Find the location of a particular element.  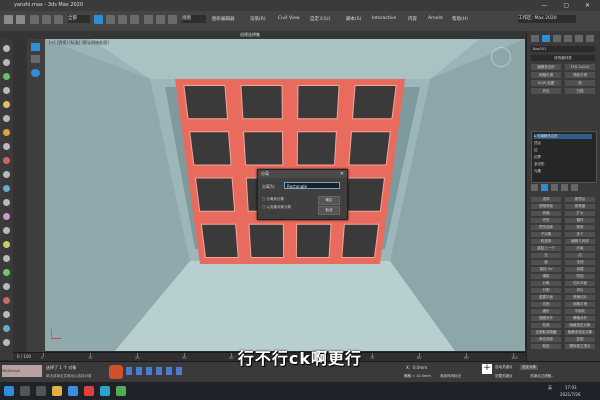

stack-item: 顶点 is located at coordinates (537, 143).